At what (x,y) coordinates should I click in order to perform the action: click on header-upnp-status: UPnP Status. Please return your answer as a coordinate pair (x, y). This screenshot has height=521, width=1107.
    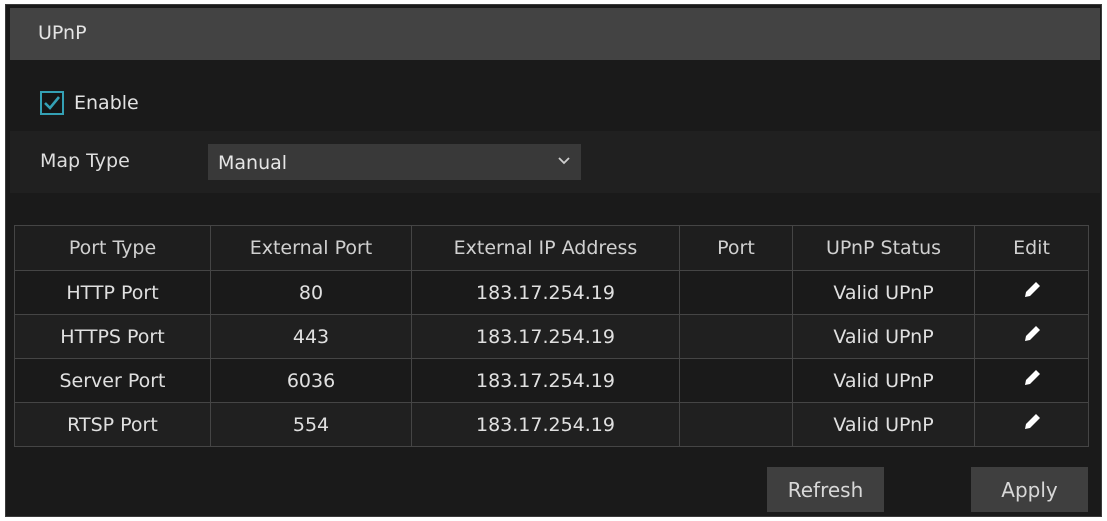
    Looking at the image, I should click on (883, 248).